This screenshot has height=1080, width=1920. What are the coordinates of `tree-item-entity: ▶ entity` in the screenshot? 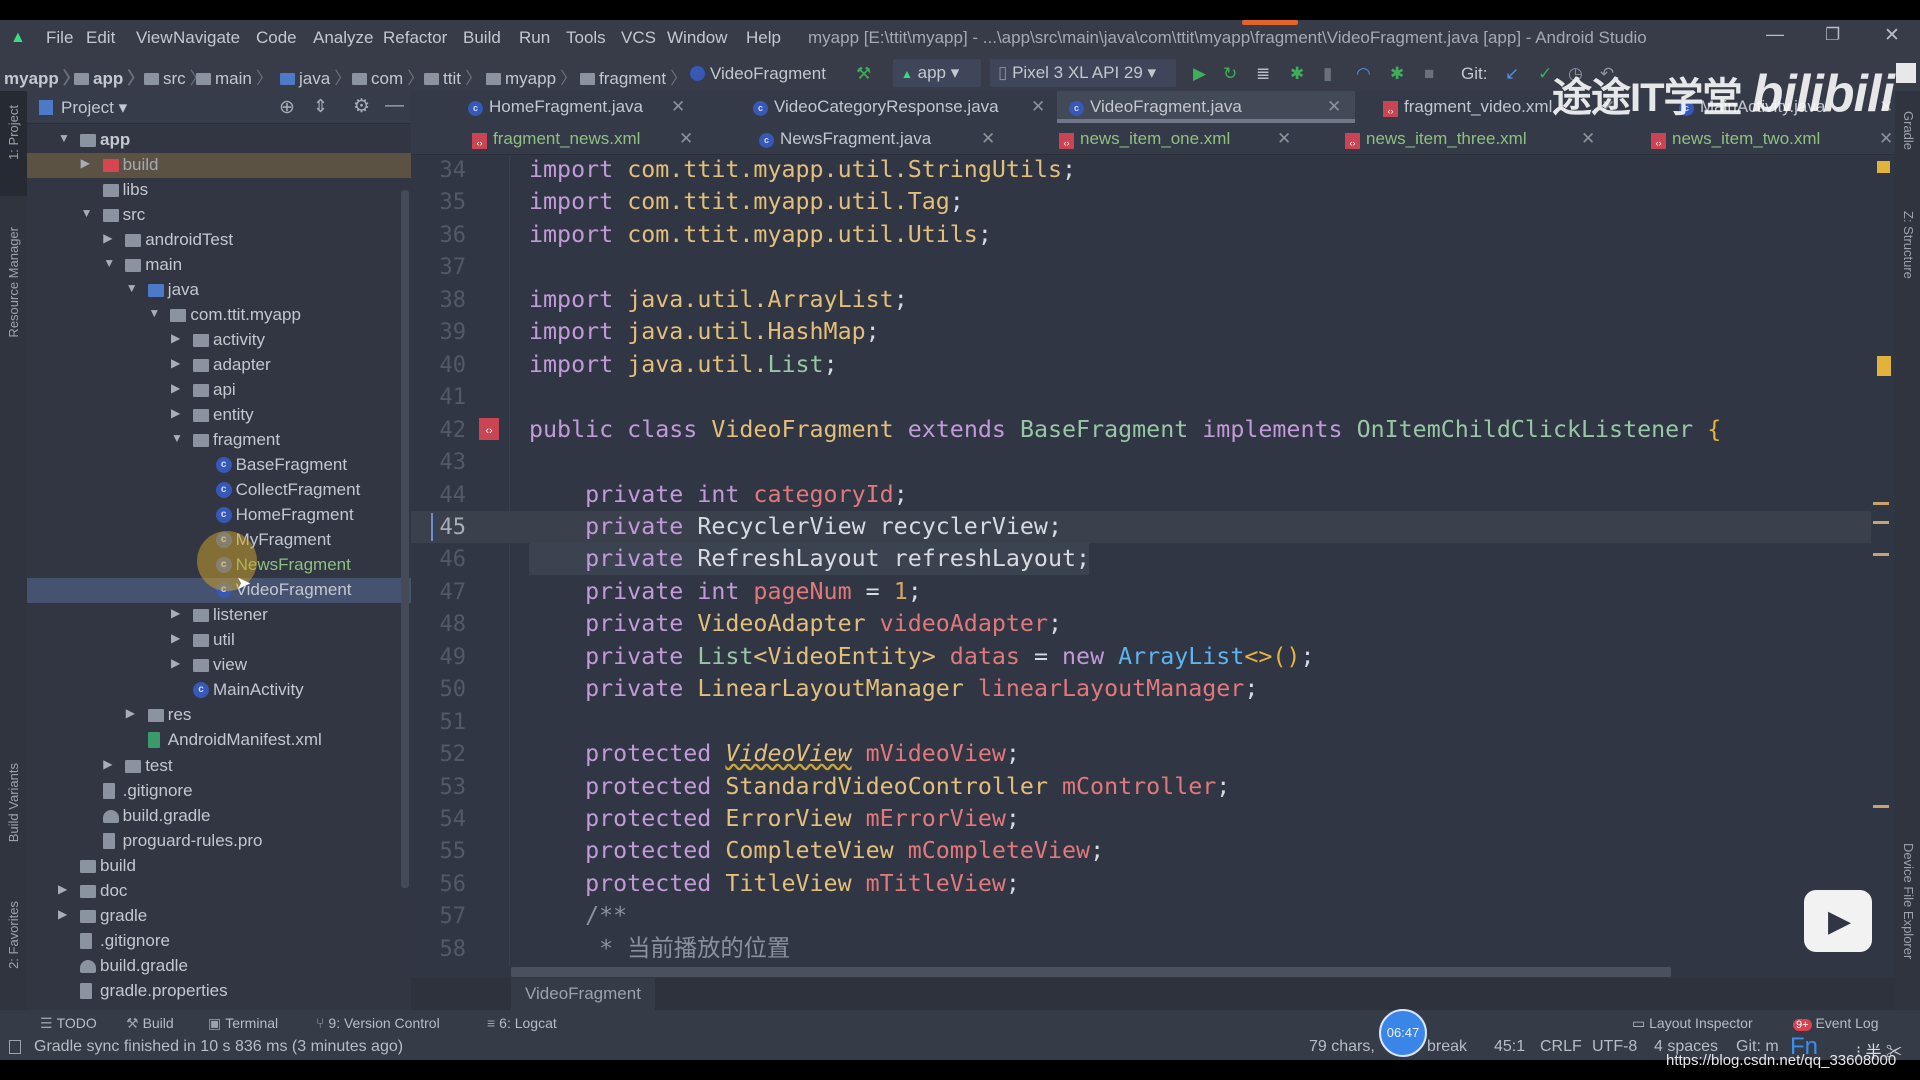 It's located at (219, 415).